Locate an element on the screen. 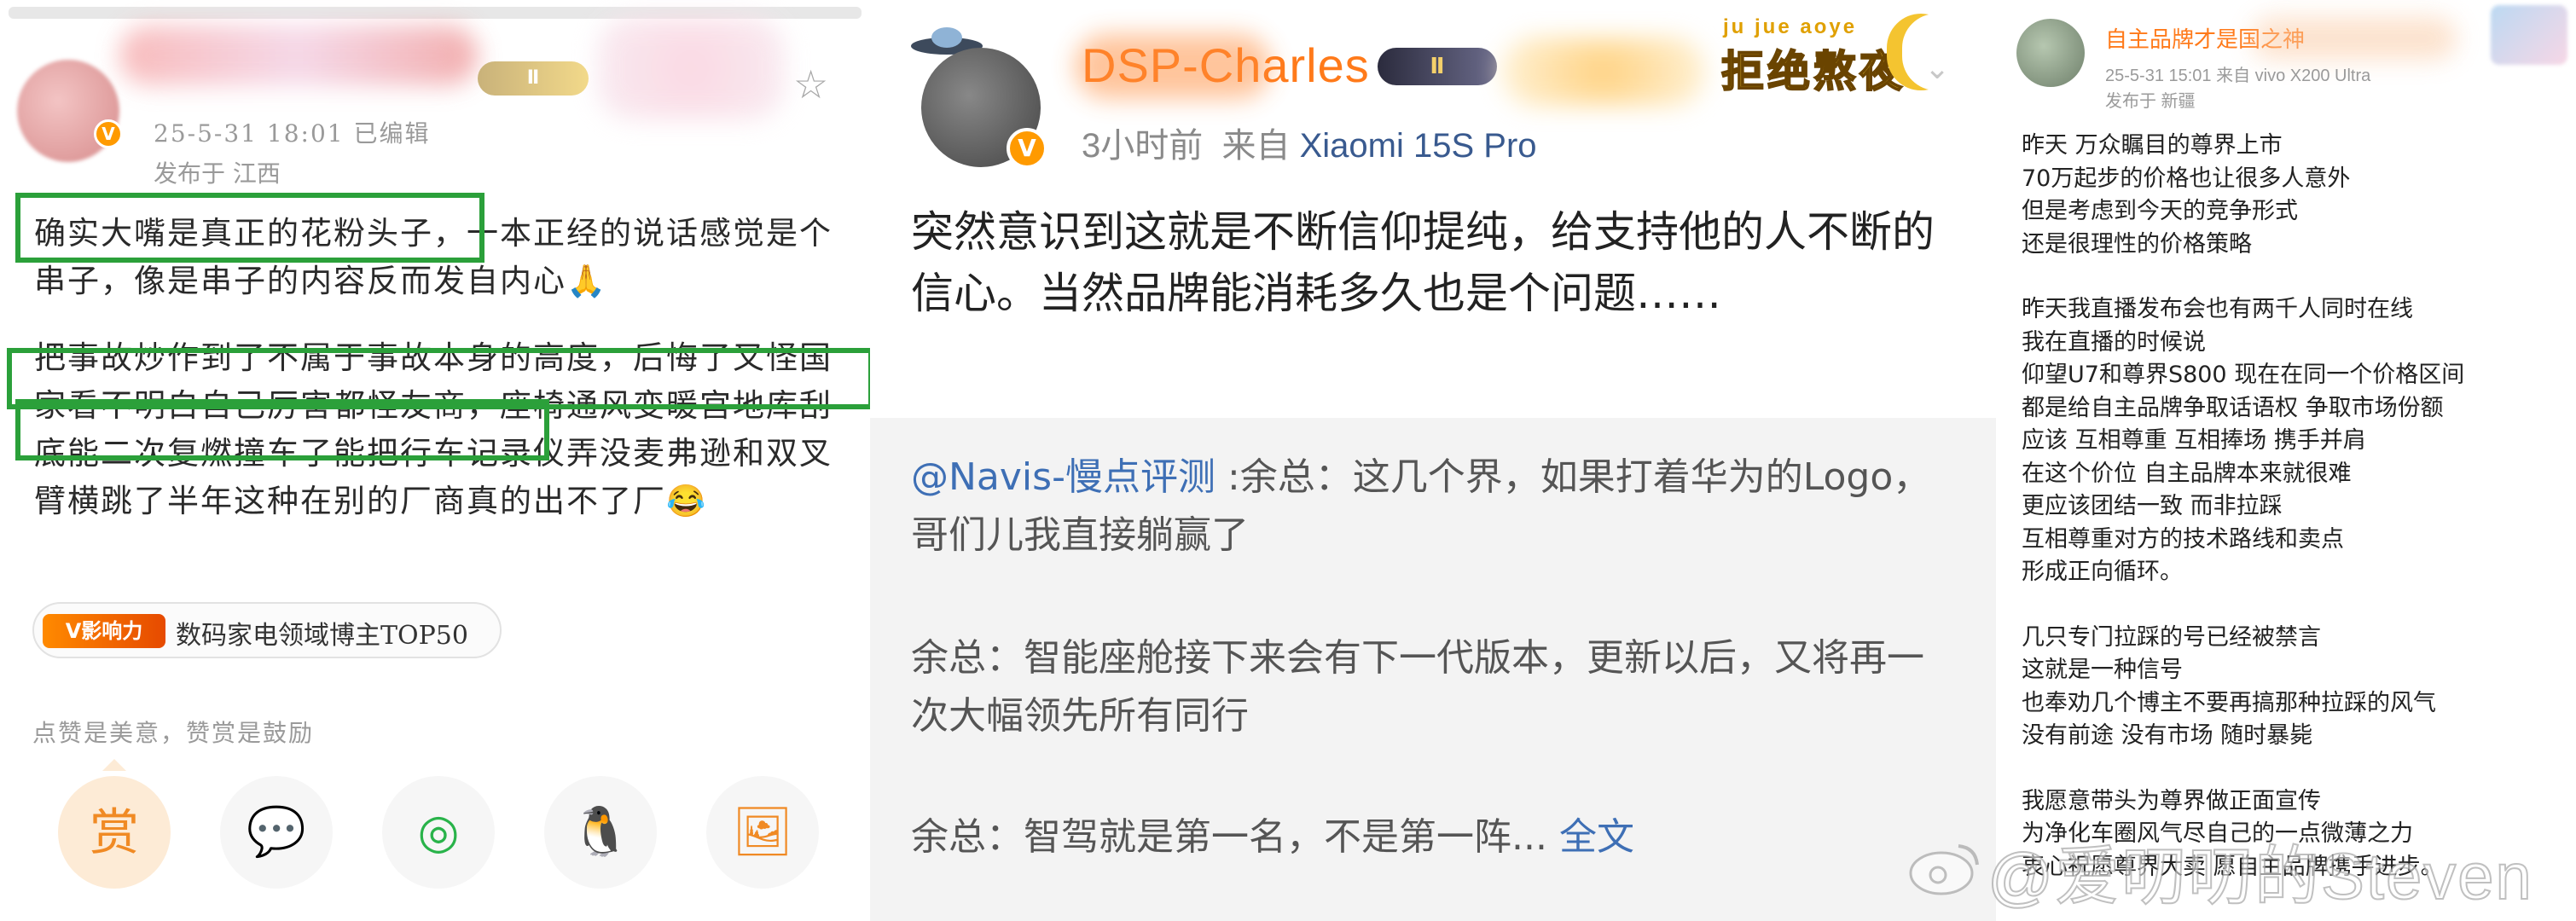 Image resolution: width=2576 pixels, height=921 pixels. avatar is located at coordinates (2050, 53).